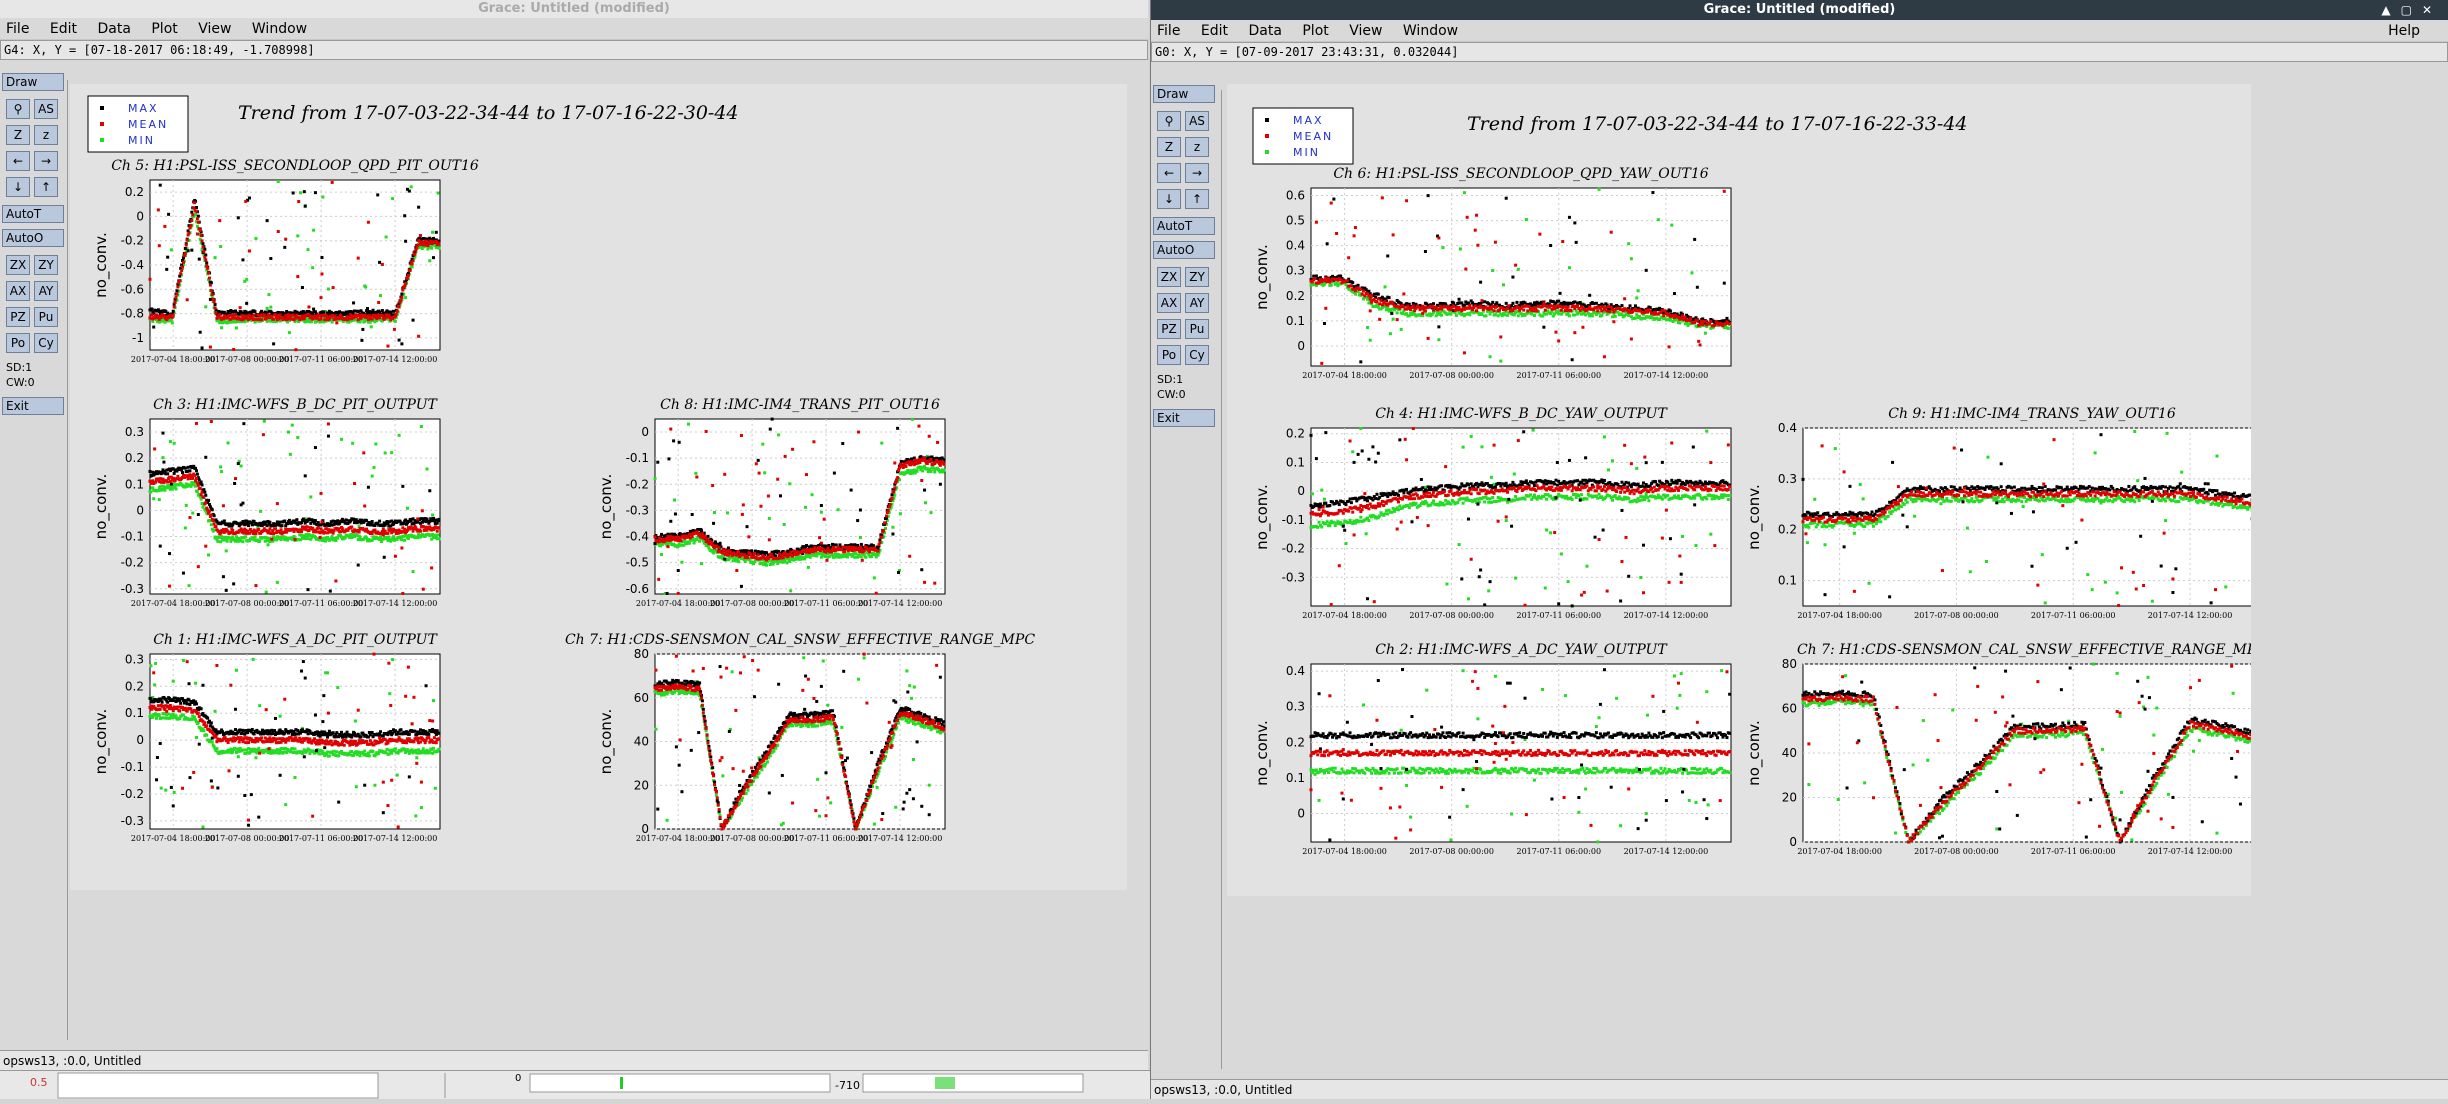 The height and width of the screenshot is (1104, 2448). Describe the element at coordinates (101, 742) in the screenshot. I see `y-axis-label: no_conv.` at that location.